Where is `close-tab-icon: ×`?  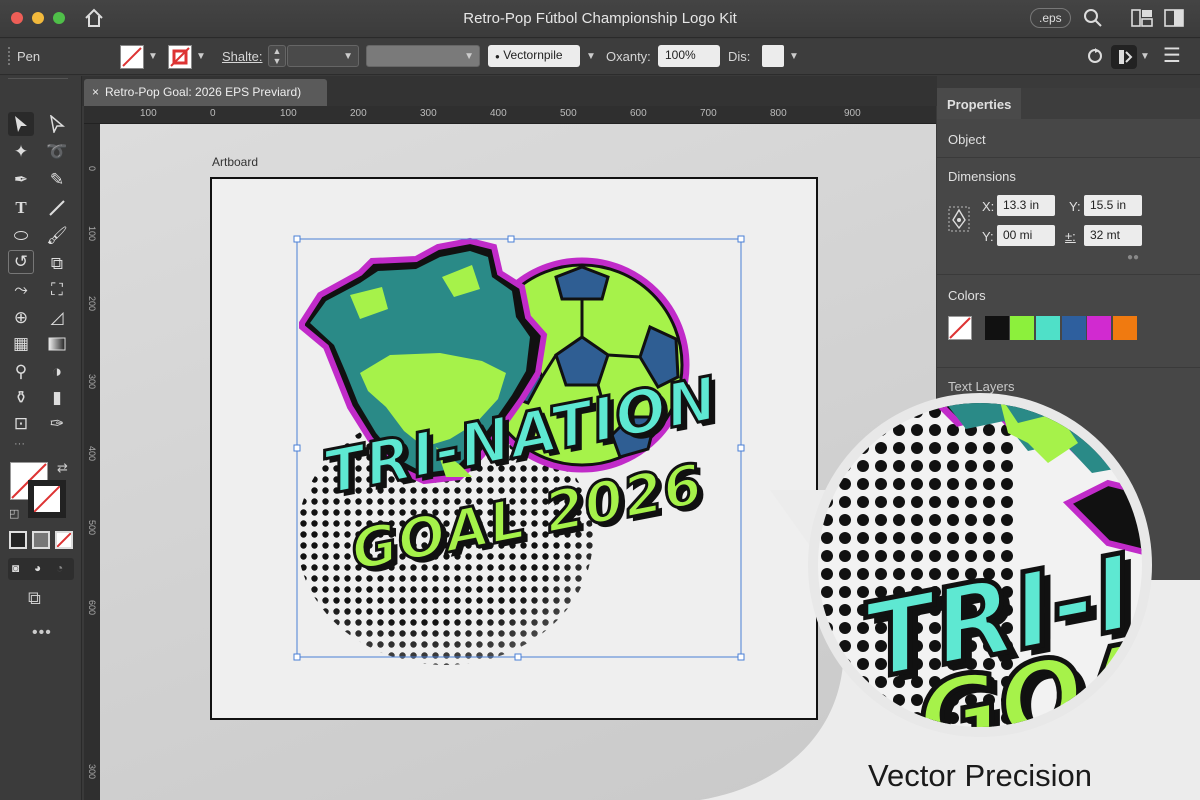 close-tab-icon: × is located at coordinates (95, 92).